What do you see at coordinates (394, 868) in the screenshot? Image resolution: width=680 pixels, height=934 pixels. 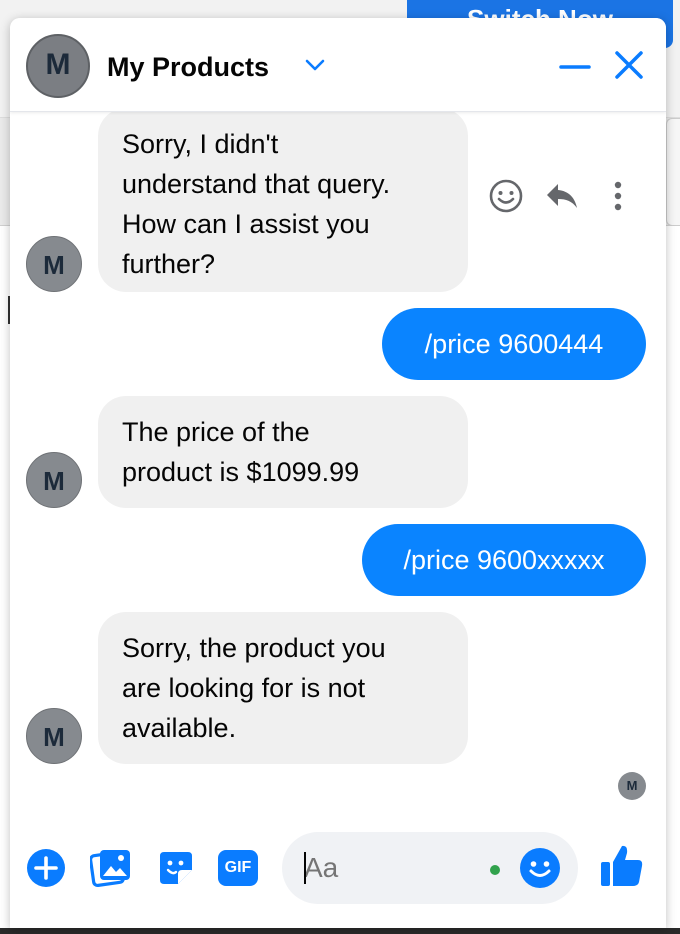 I see `message-input` at bounding box center [394, 868].